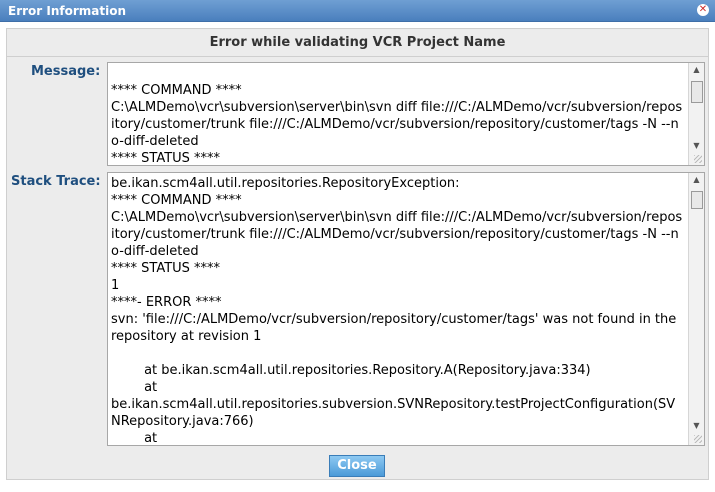  I want to click on stack-trace-scroll-thumb, so click(697, 200).